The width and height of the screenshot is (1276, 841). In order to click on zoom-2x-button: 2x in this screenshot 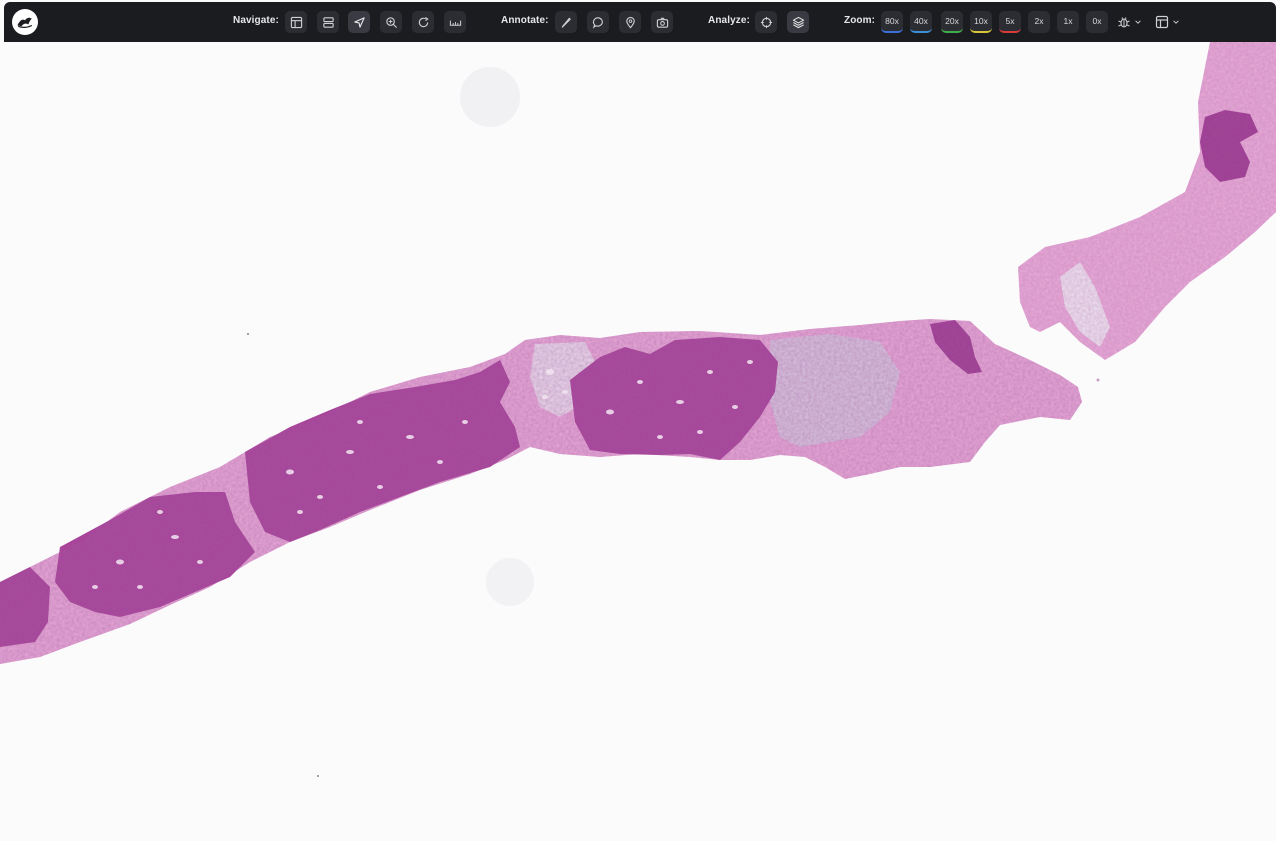, I will do `click(1039, 22)`.